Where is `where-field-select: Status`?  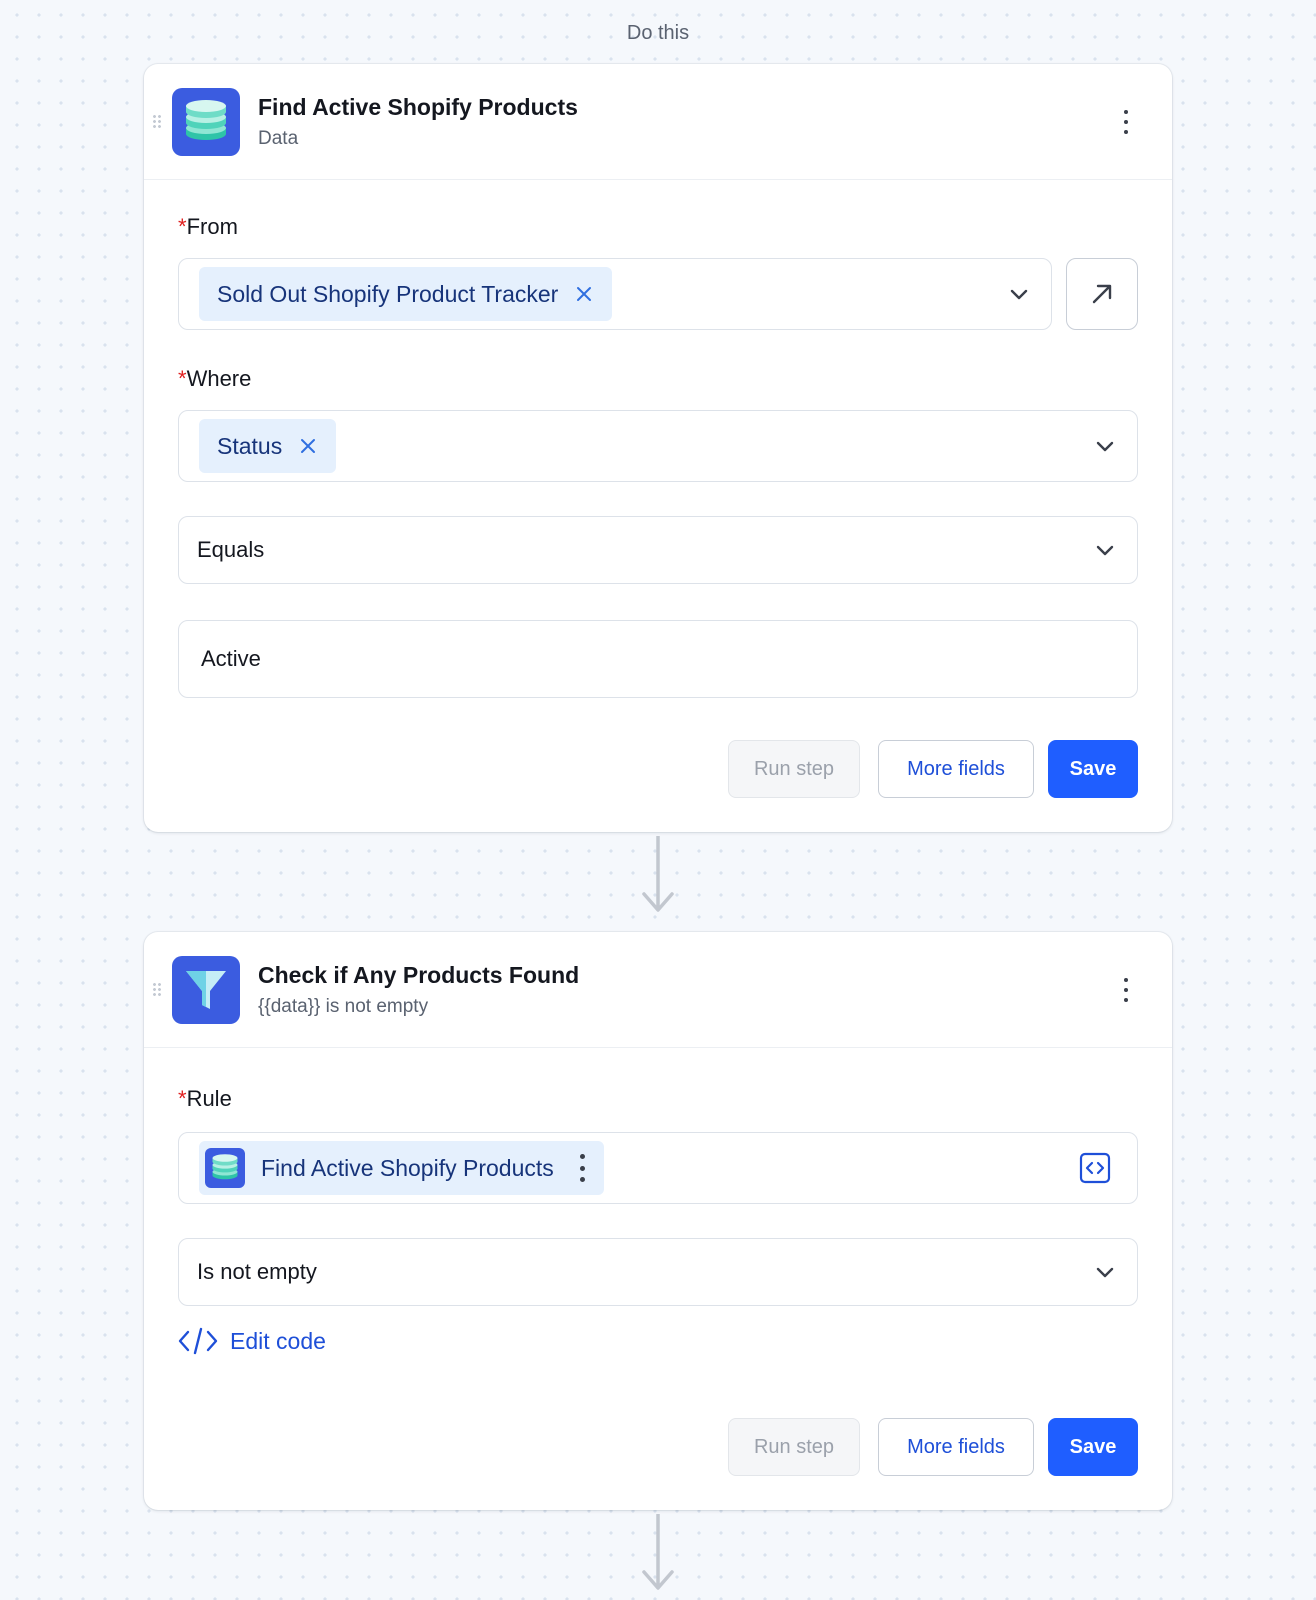 where-field-select: Status is located at coordinates (658, 446).